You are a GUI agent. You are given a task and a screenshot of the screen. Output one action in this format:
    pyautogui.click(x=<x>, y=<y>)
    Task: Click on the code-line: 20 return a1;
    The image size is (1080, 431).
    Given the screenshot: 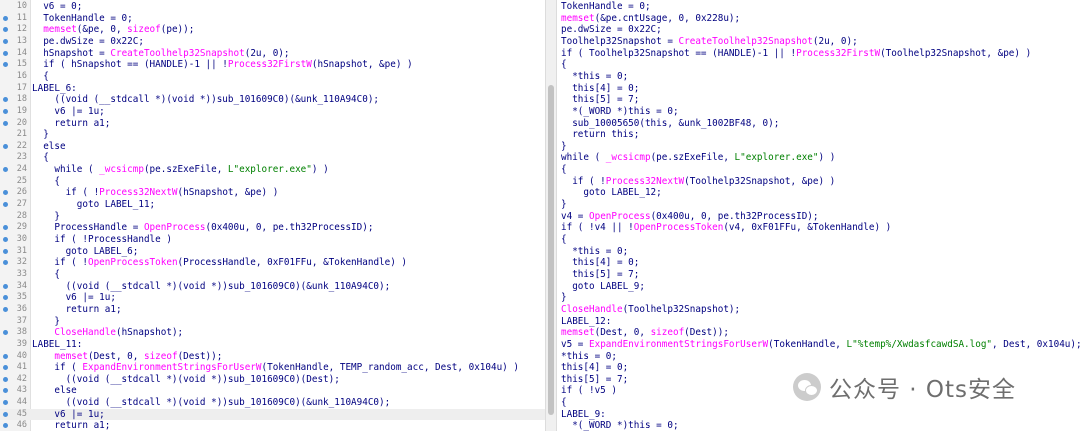 What is the action you would take?
    pyautogui.click(x=272, y=123)
    